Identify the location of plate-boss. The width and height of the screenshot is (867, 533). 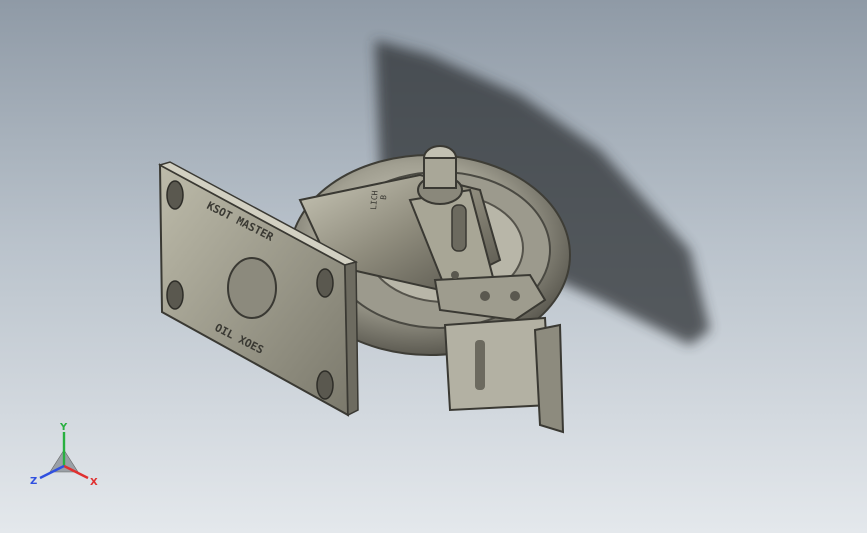
(252, 288).